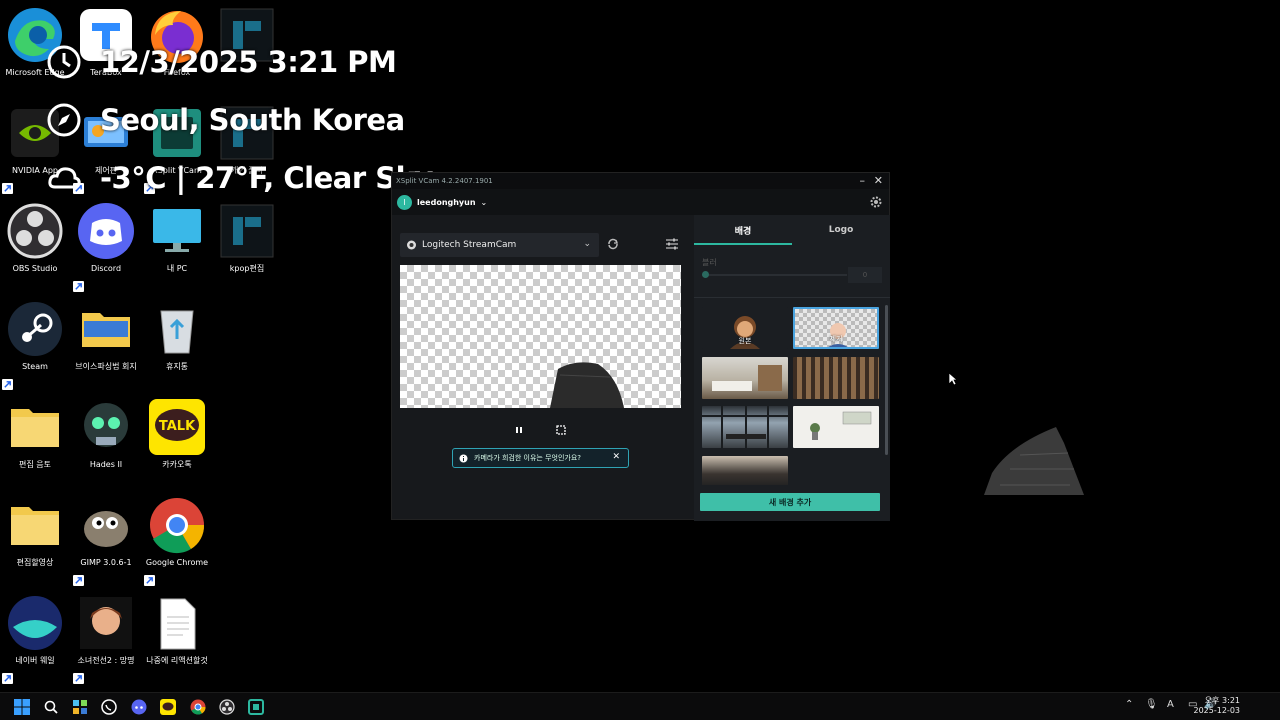 The width and height of the screenshot is (1280, 720). What do you see at coordinates (139, 707) in the screenshot?
I see `taskbar-discord` at bounding box center [139, 707].